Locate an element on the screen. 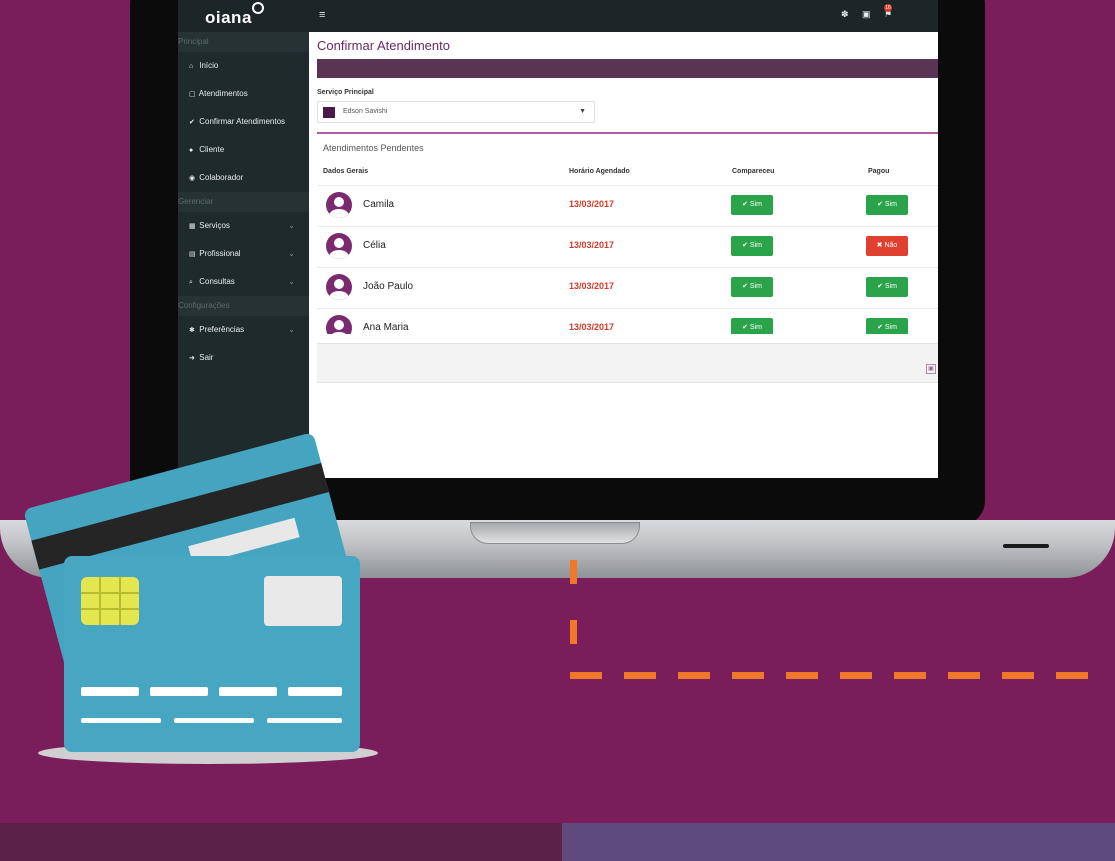 The height and width of the screenshot is (861, 1115). client-name: Ana Maria is located at coordinates (386, 327).